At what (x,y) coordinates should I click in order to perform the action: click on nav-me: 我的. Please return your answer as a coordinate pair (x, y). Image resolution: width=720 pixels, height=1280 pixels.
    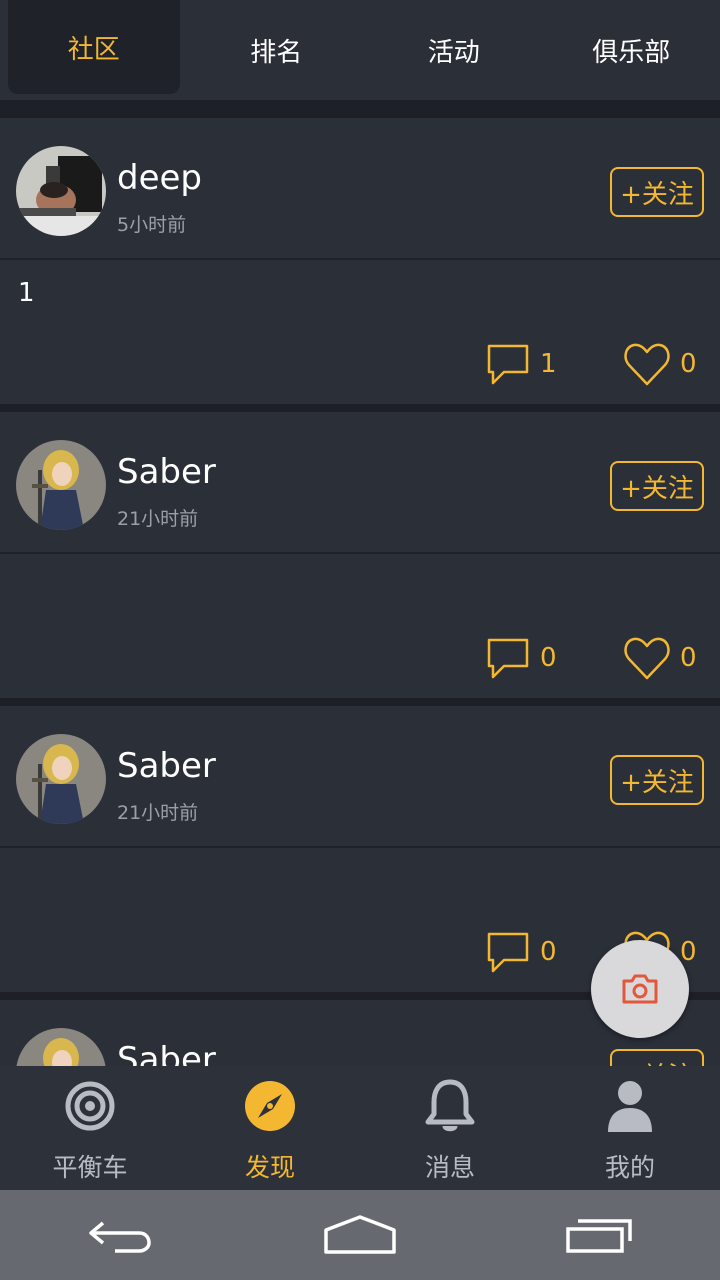
    Looking at the image, I should click on (630, 1128).